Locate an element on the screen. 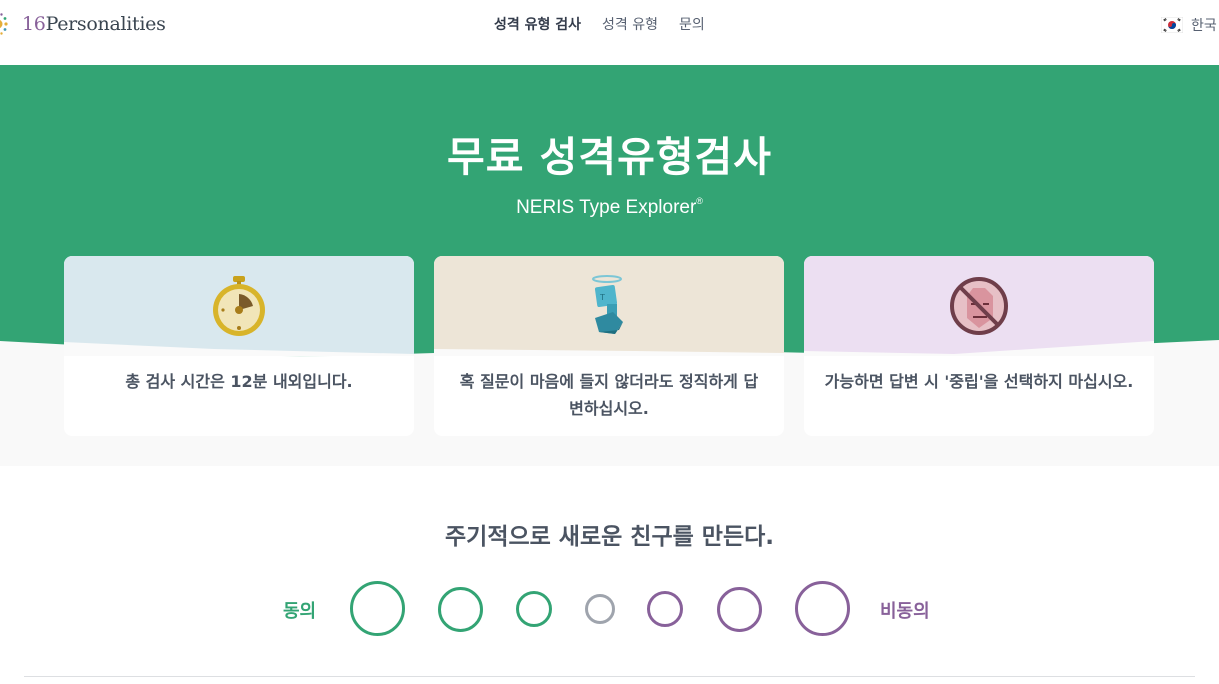 This screenshot has width=1219, height=684. answer-option-disagree-slight is located at coordinates (665, 609).